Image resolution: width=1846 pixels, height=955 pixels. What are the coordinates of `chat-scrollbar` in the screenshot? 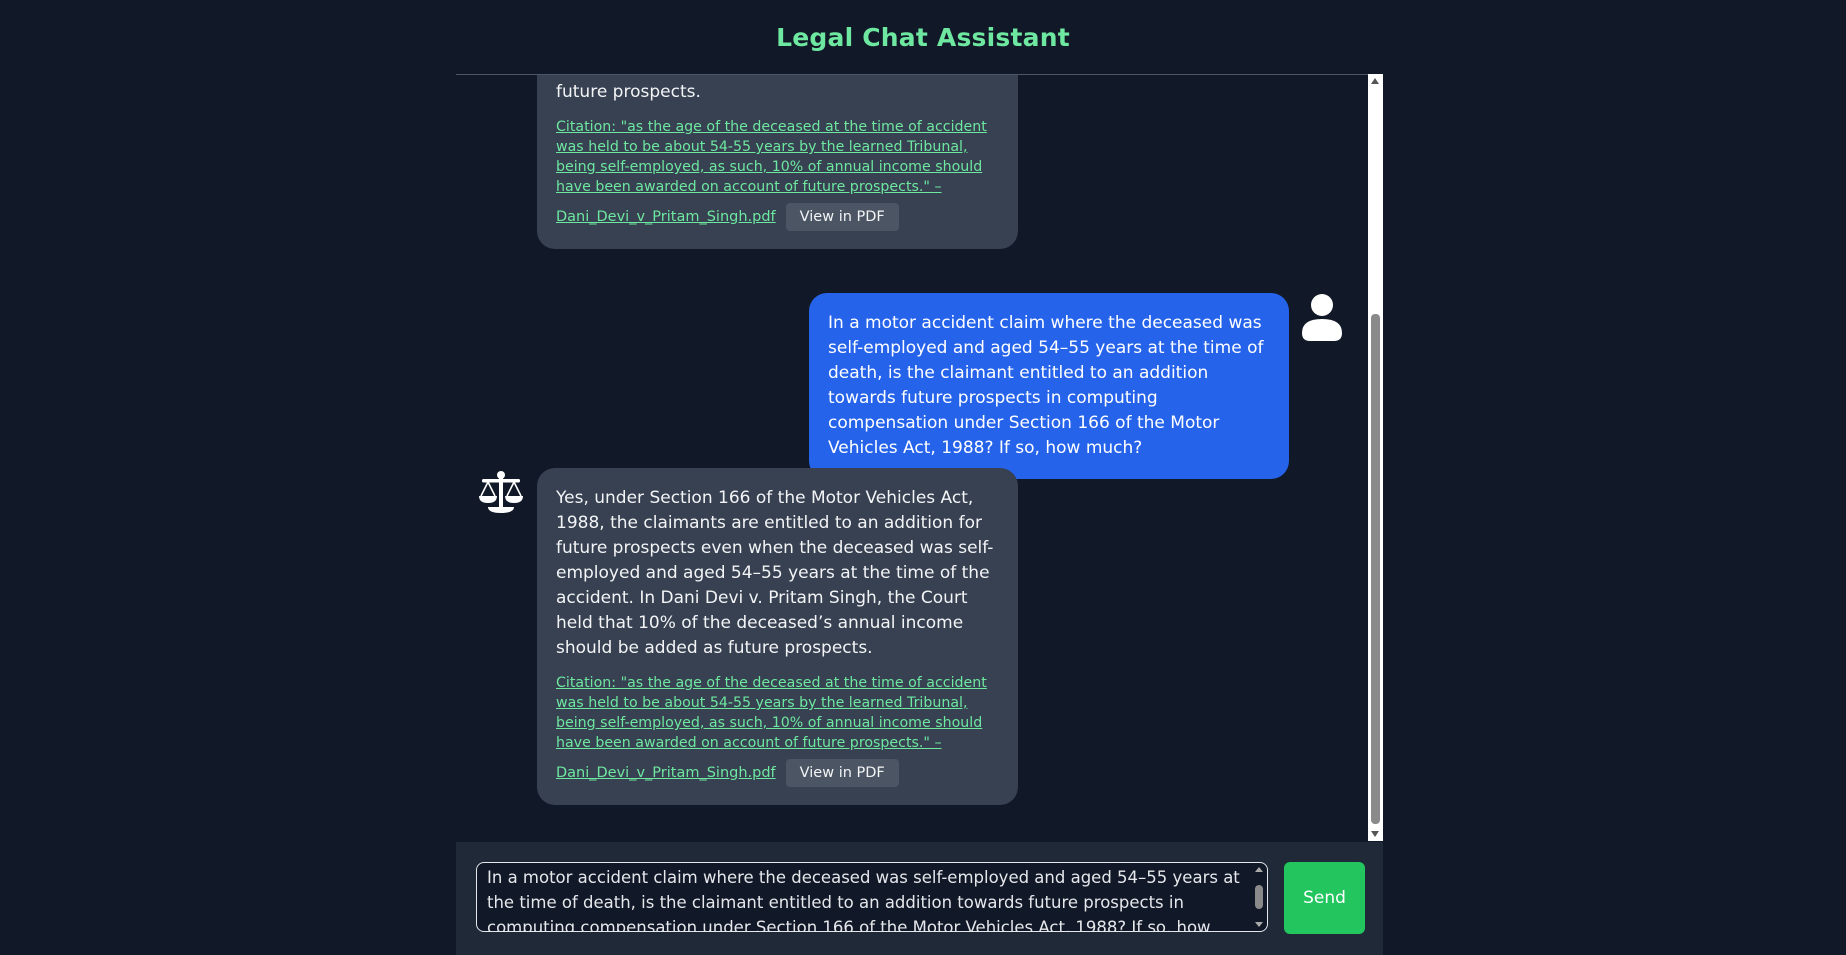 It's located at (1375, 457).